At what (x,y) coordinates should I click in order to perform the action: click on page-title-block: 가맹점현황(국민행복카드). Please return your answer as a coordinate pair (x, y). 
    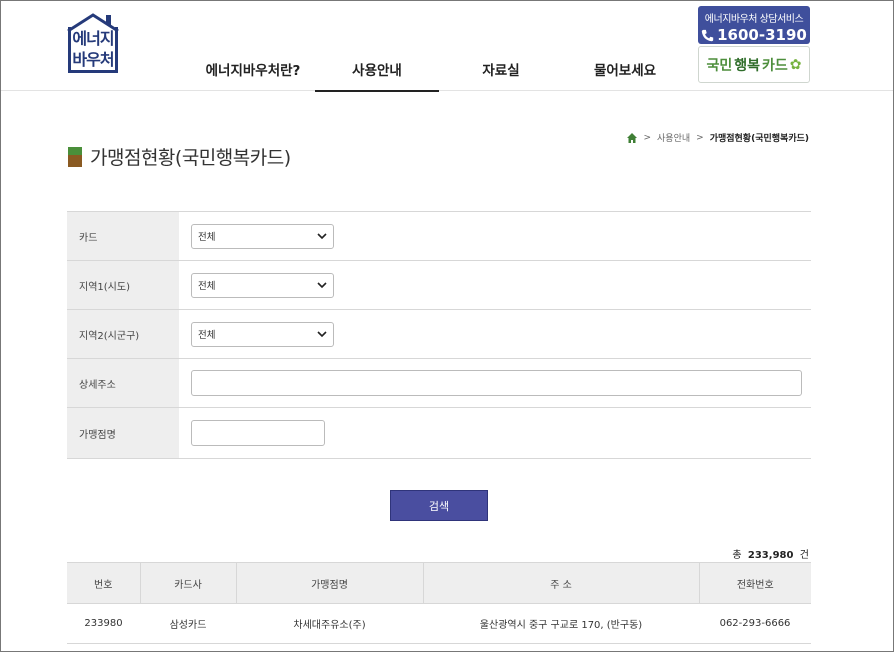
    Looking at the image, I should click on (179, 156).